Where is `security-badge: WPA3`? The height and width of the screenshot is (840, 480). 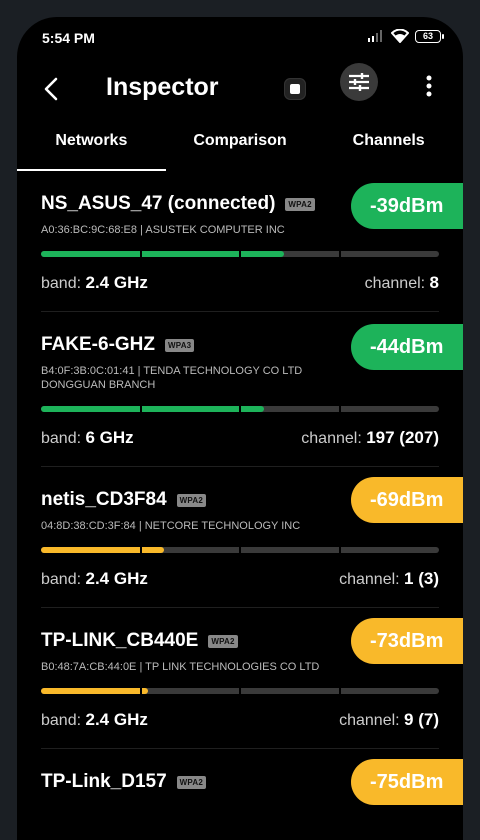
security-badge: WPA3 is located at coordinates (180, 345).